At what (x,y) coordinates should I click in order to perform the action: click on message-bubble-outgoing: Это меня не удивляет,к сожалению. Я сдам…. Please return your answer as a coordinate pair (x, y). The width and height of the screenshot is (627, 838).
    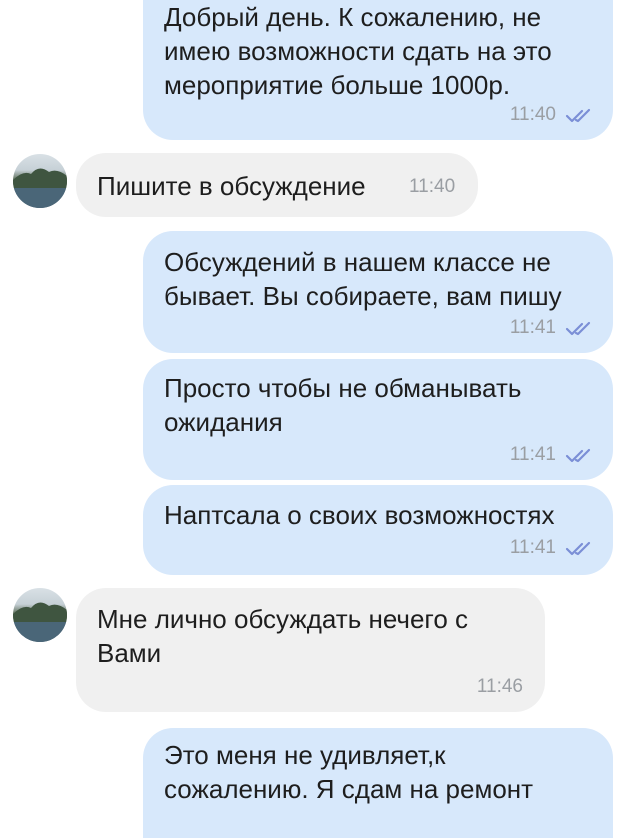
    Looking at the image, I should click on (378, 783).